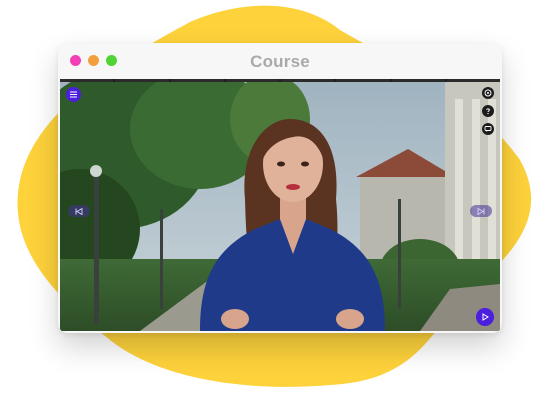 The width and height of the screenshot is (548, 406). I want to click on side-controls, so click(488, 111).